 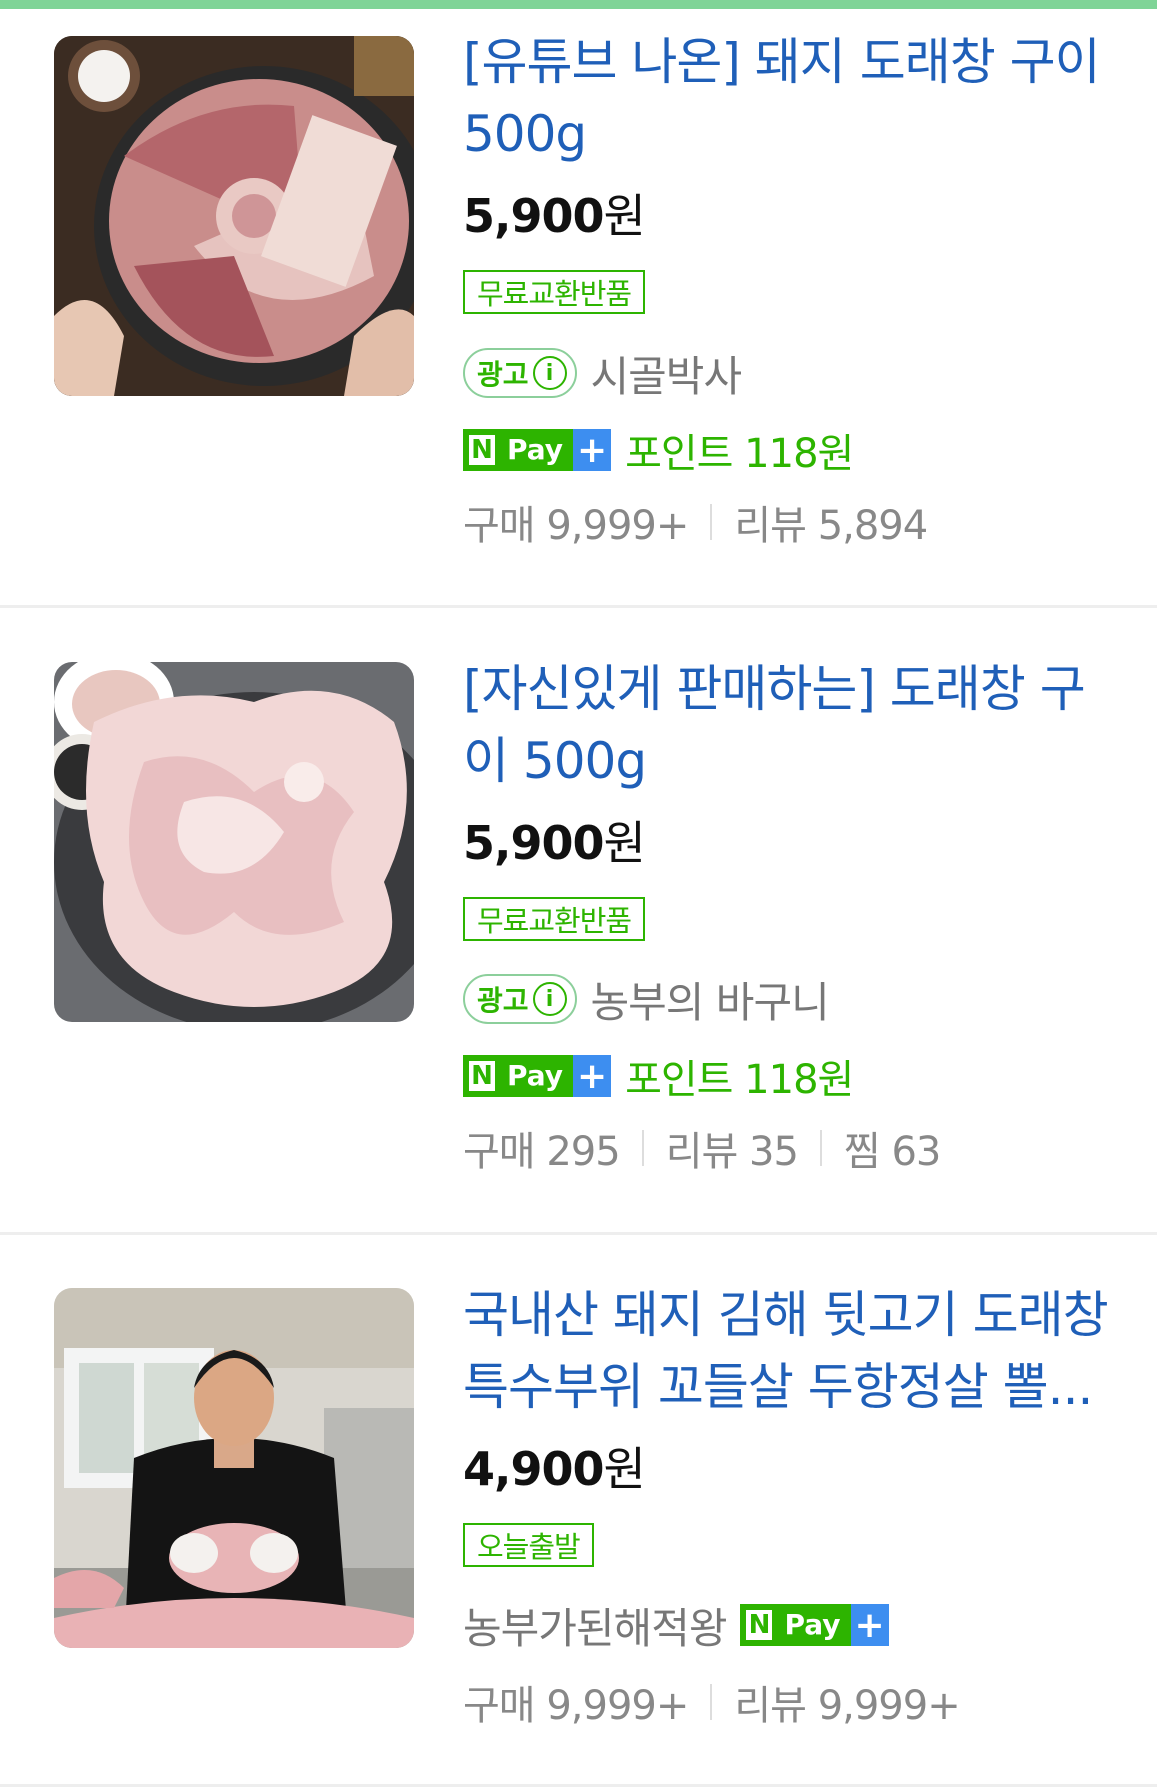 I want to click on product-price: 4,900원, so click(x=554, y=1469).